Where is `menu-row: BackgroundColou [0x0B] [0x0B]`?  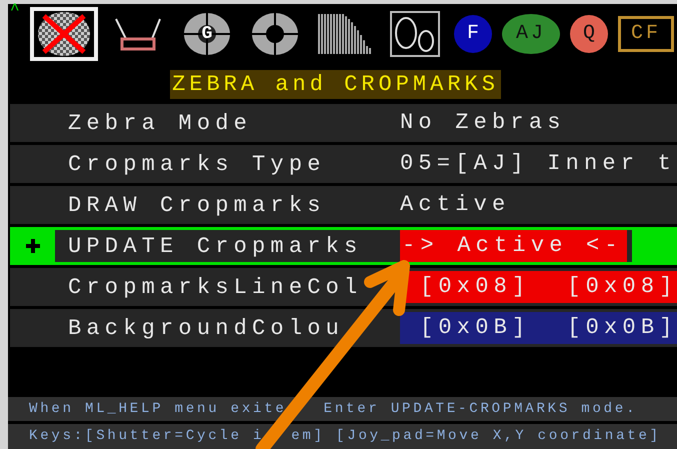
menu-row: BackgroundColou [0x0B] [0x0B] is located at coordinates (343, 328).